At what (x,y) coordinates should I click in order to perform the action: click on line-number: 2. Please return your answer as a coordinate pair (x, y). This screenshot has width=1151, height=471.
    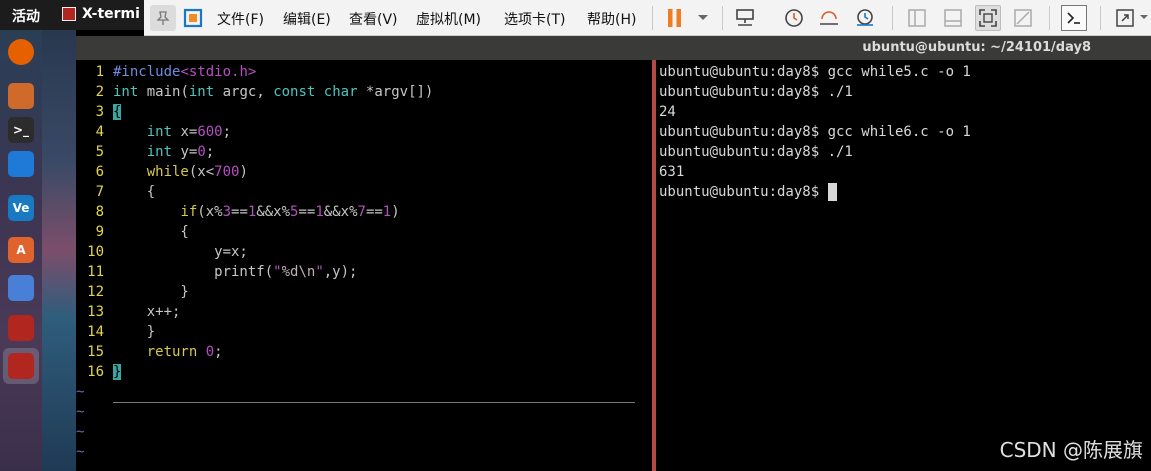
    Looking at the image, I should click on (99, 92).